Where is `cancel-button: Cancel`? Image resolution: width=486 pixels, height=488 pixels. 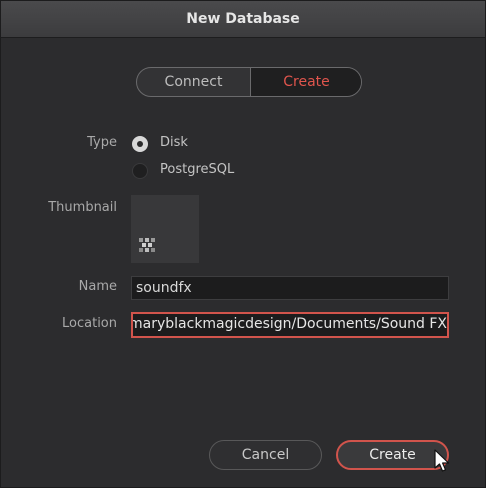 cancel-button: Cancel is located at coordinates (265, 455).